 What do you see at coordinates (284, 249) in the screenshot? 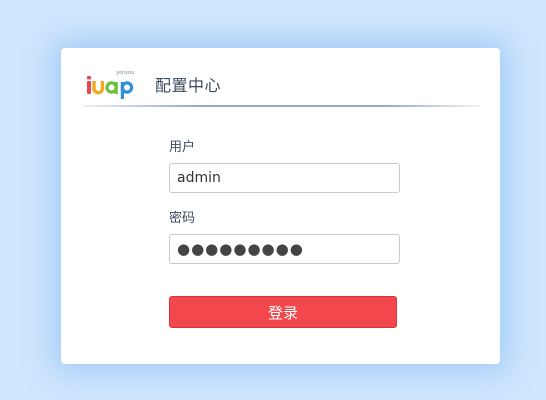
I see `password-input` at bounding box center [284, 249].